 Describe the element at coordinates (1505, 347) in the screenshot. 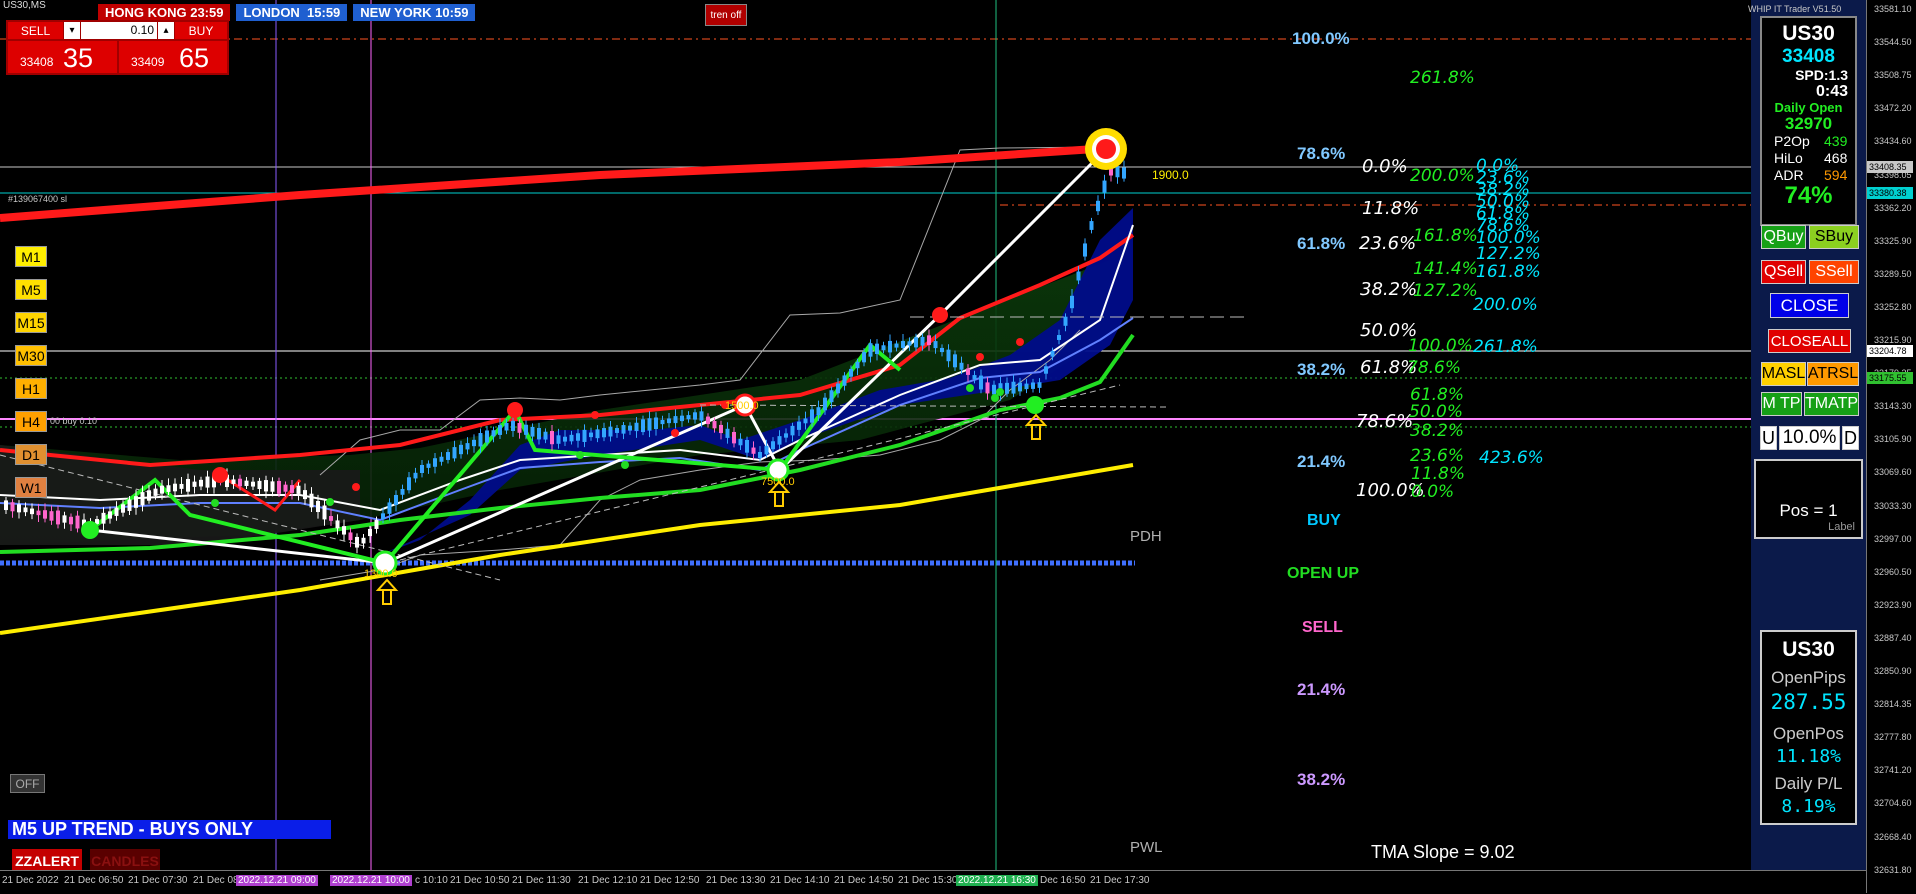

I see `fib-level-cyan: 261.8%` at that location.